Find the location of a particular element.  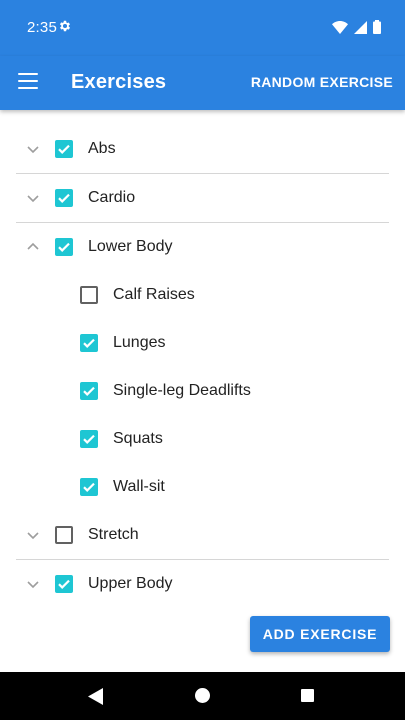

group-row-abs: Abs is located at coordinates (202, 149).